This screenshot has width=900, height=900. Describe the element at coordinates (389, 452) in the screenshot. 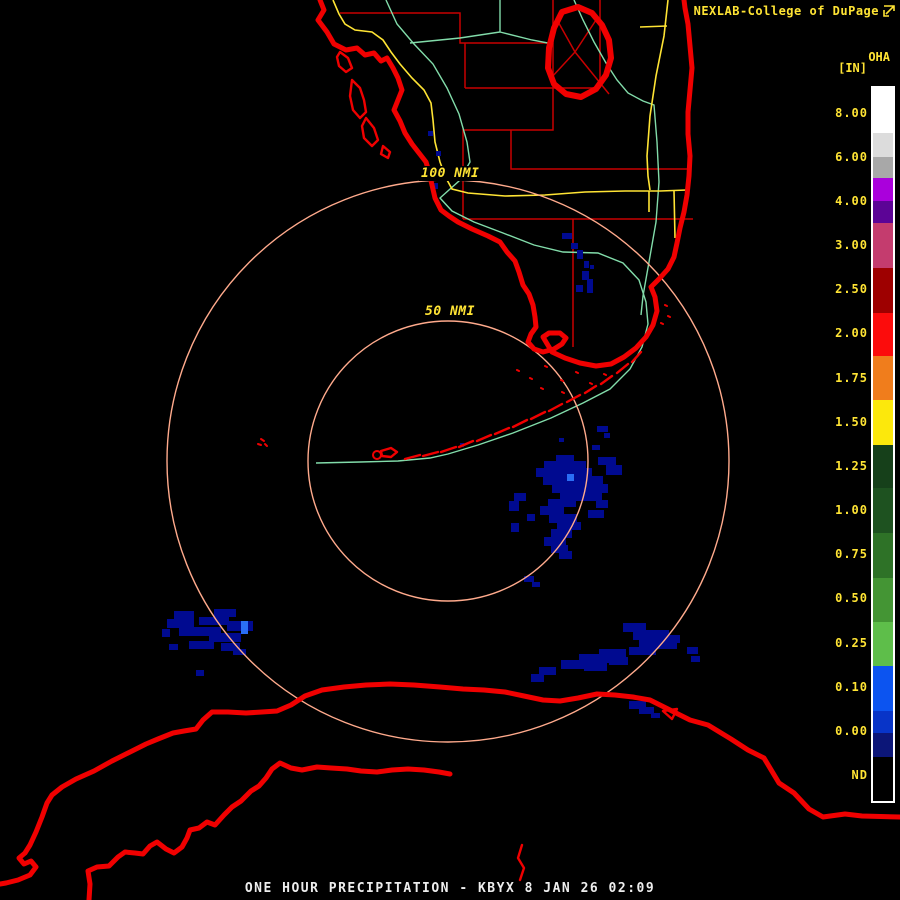

I see `key-west-island` at that location.